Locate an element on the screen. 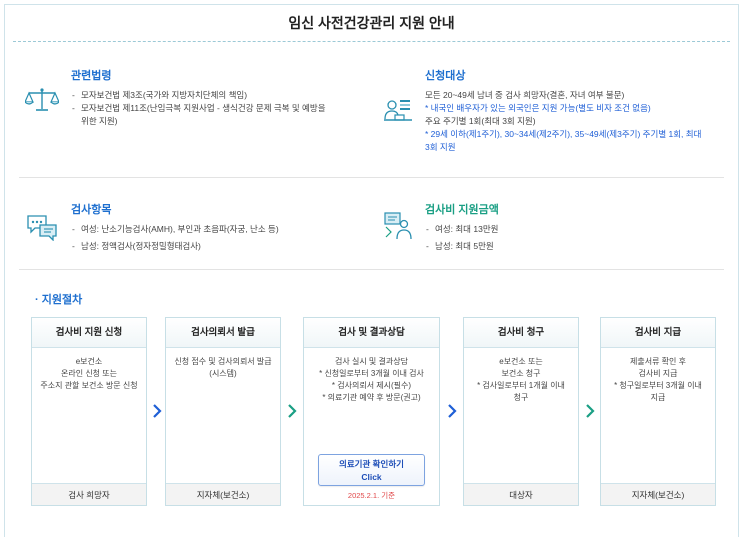 The image size is (743, 537). step-line: 주소지 관할 보건소 방문 신청 is located at coordinates (89, 385).